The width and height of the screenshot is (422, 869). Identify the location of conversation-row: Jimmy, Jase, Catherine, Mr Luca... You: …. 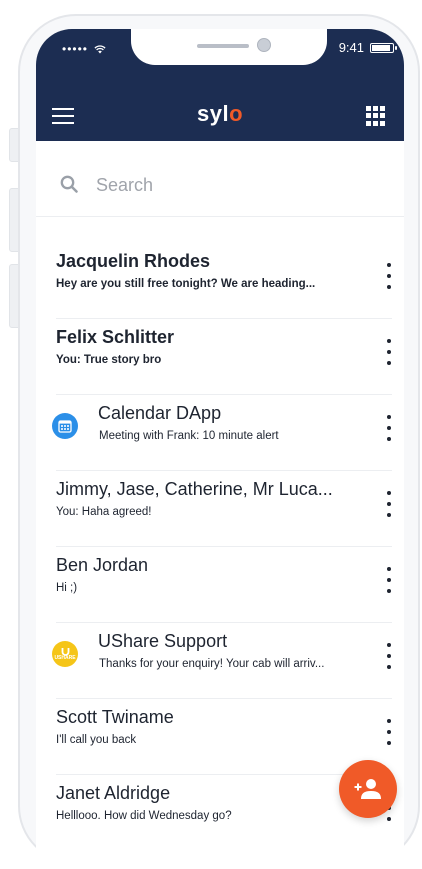
(220, 509).